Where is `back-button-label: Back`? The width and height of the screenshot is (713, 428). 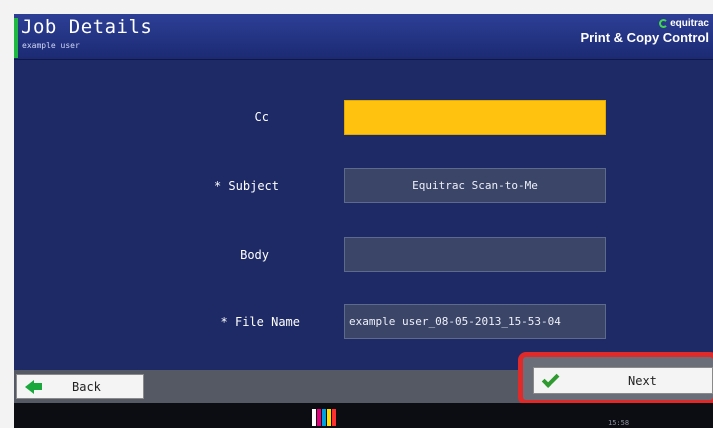
back-button-label: Back is located at coordinates (86, 386).